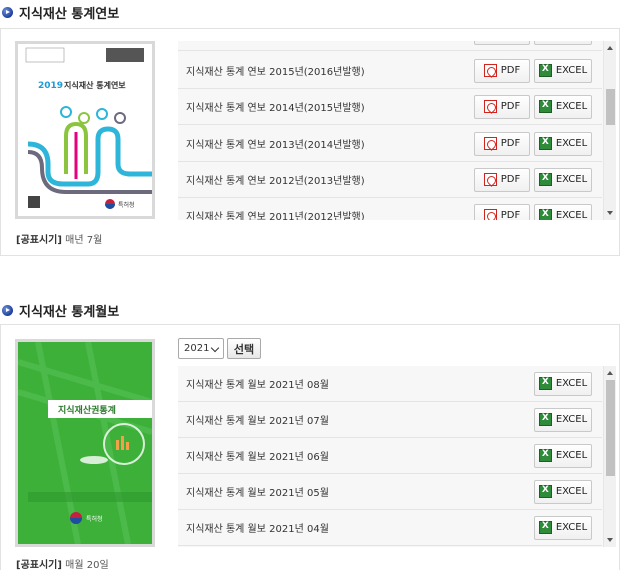  What do you see at coordinates (390, 107) in the screenshot?
I see `table-row: 지식재산 통계 연보 2014년(2015년발행) PDF EXCEL` at bounding box center [390, 107].